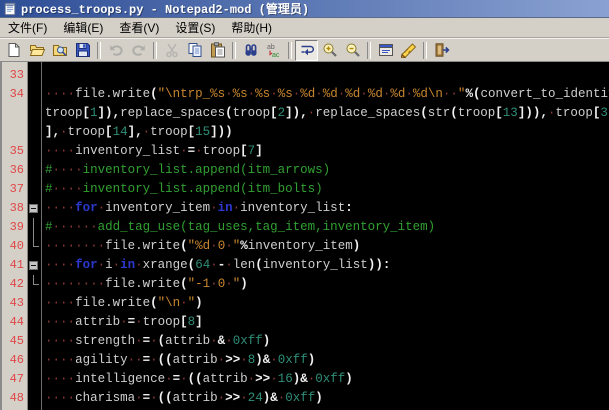 This screenshot has width=609, height=410. I want to click on code-row: 36 #····inventory_list.append(itm_arrows), so click(305, 170).